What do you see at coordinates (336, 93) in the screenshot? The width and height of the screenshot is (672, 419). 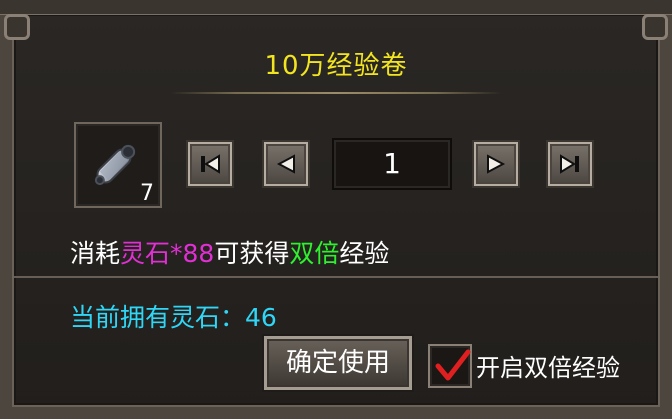 I see `title-divider` at bounding box center [336, 93].